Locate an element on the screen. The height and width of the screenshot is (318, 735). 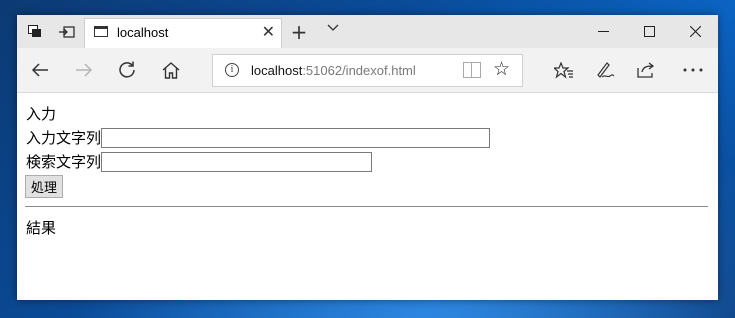
star-icon: ☆ is located at coordinates (501, 69).